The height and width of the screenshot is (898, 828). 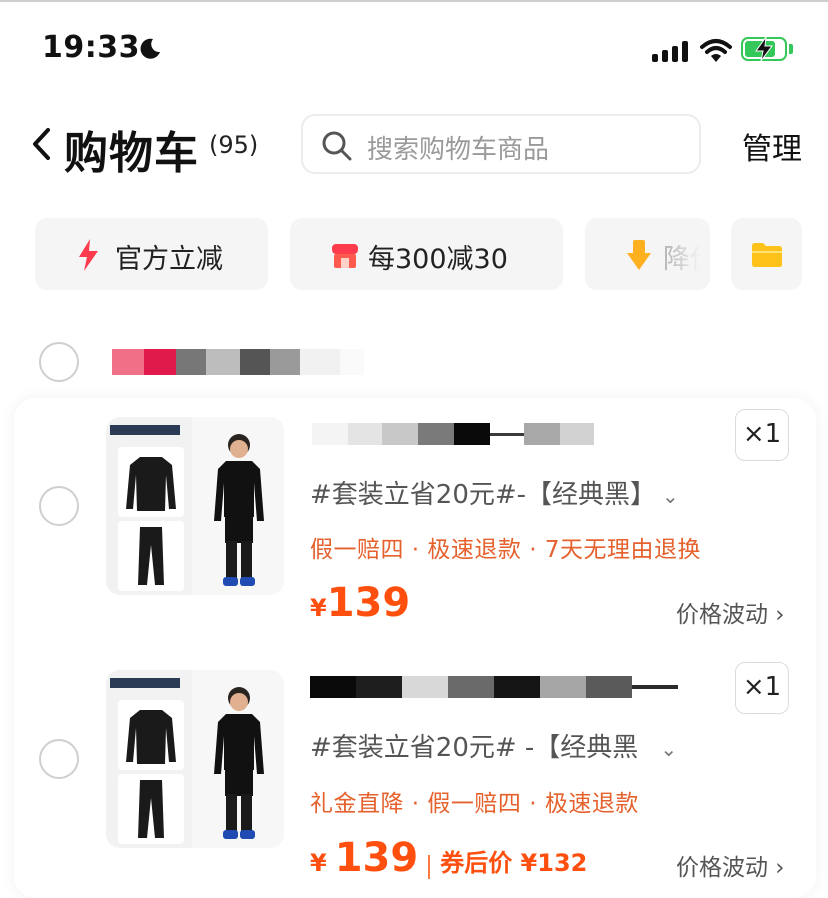 I want to click on filter-official-discount: 官方立减, so click(x=151, y=254).